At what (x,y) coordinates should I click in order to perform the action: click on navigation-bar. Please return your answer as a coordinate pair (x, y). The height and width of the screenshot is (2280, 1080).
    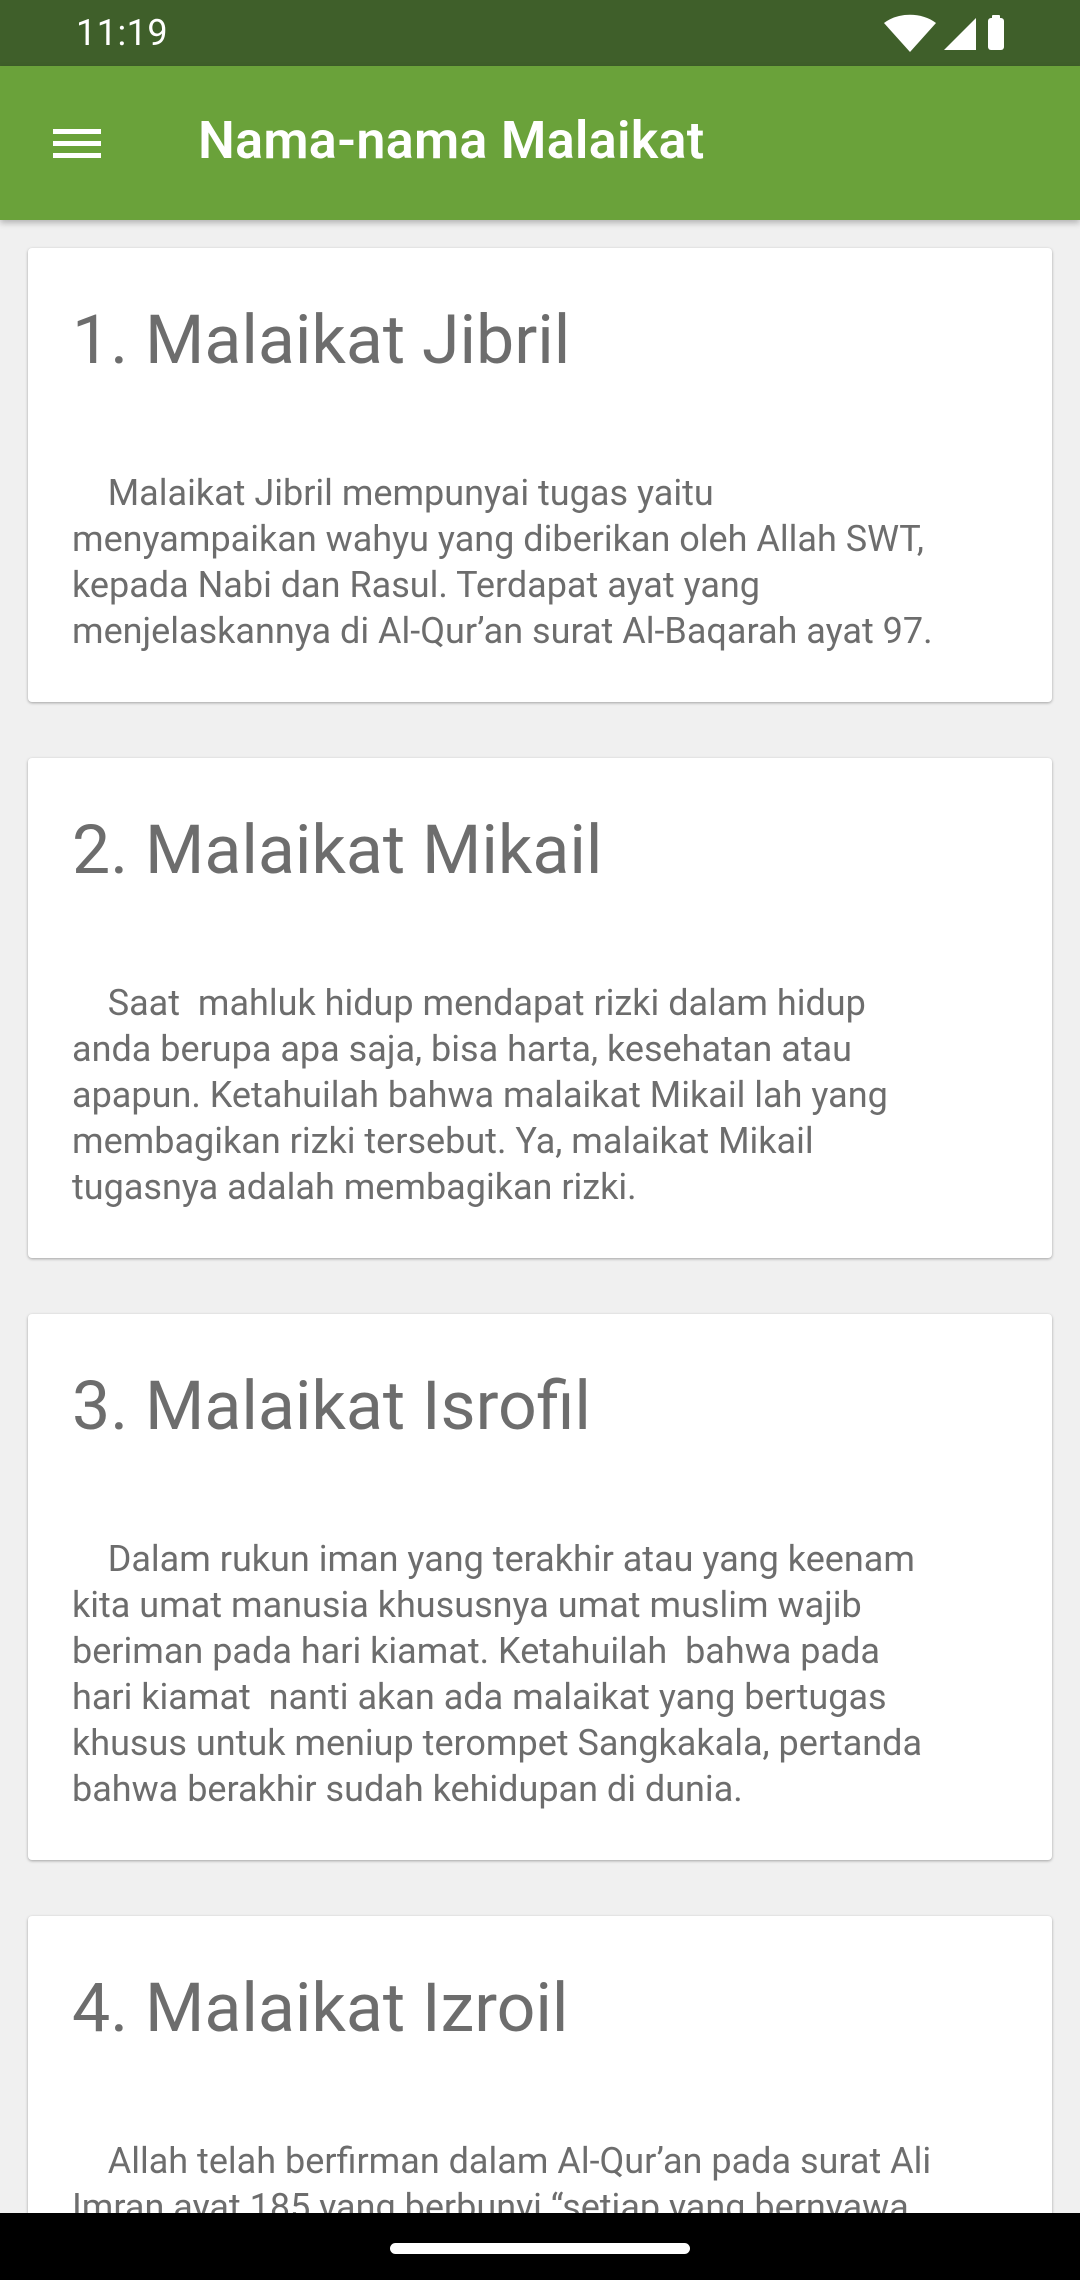
    Looking at the image, I should click on (540, 2246).